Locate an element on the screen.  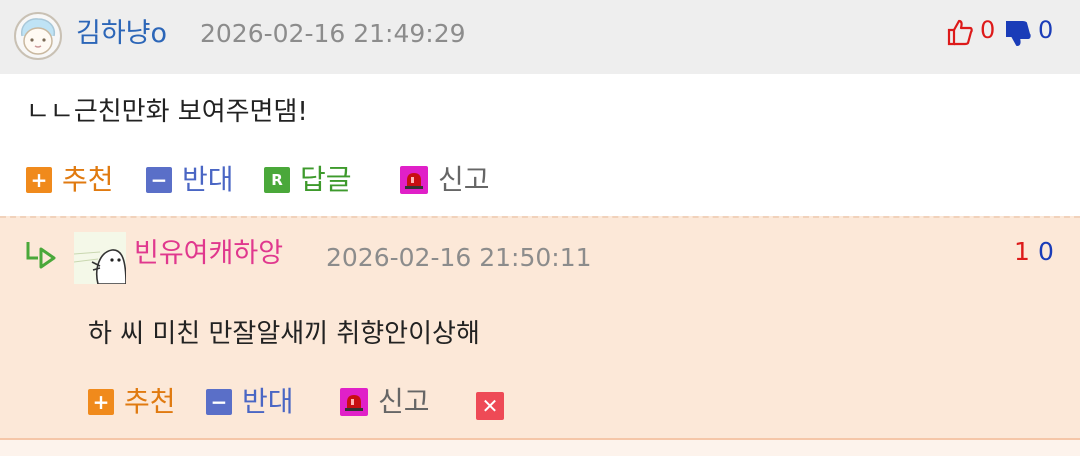
ghost-avatar-icon is located at coordinates (100, 266).